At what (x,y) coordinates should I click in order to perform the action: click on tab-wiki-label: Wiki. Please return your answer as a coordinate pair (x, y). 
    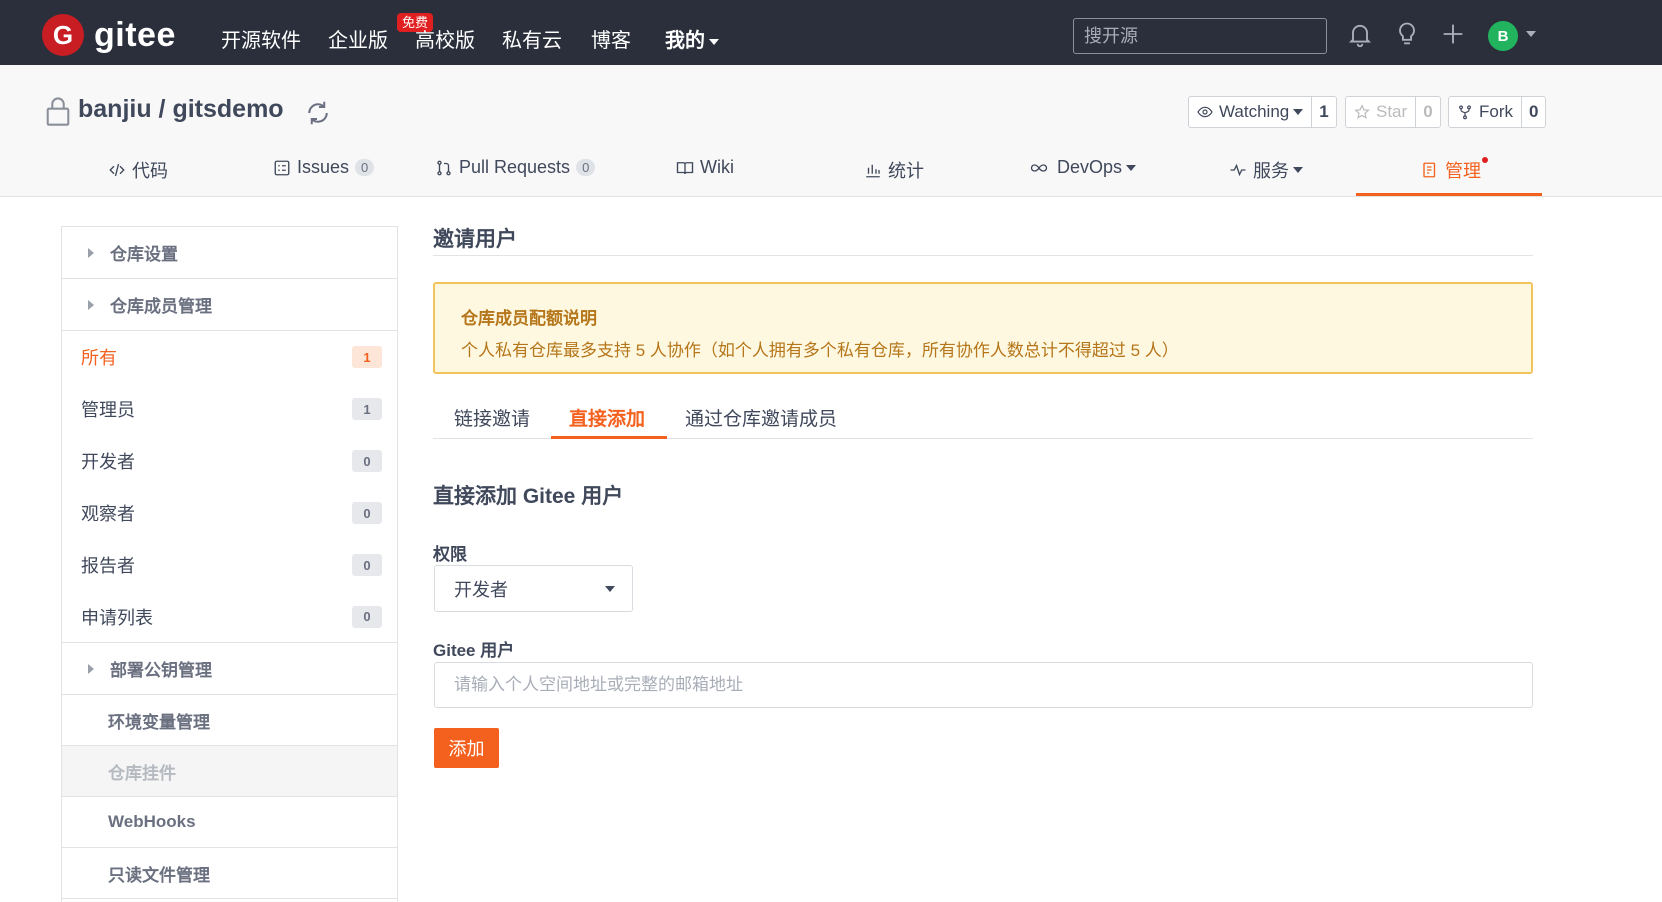
    Looking at the image, I should click on (717, 167).